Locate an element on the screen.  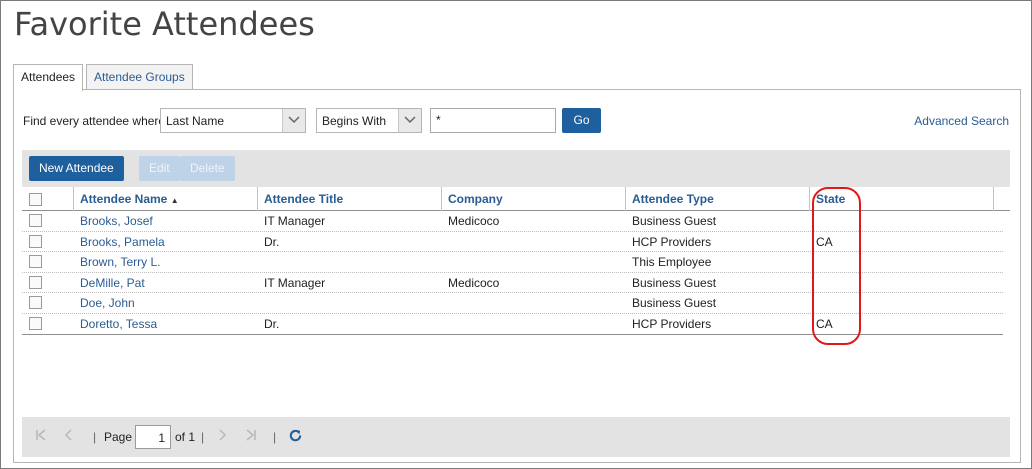
attendee-name-link: Brown, Terry L. is located at coordinates (120, 262).